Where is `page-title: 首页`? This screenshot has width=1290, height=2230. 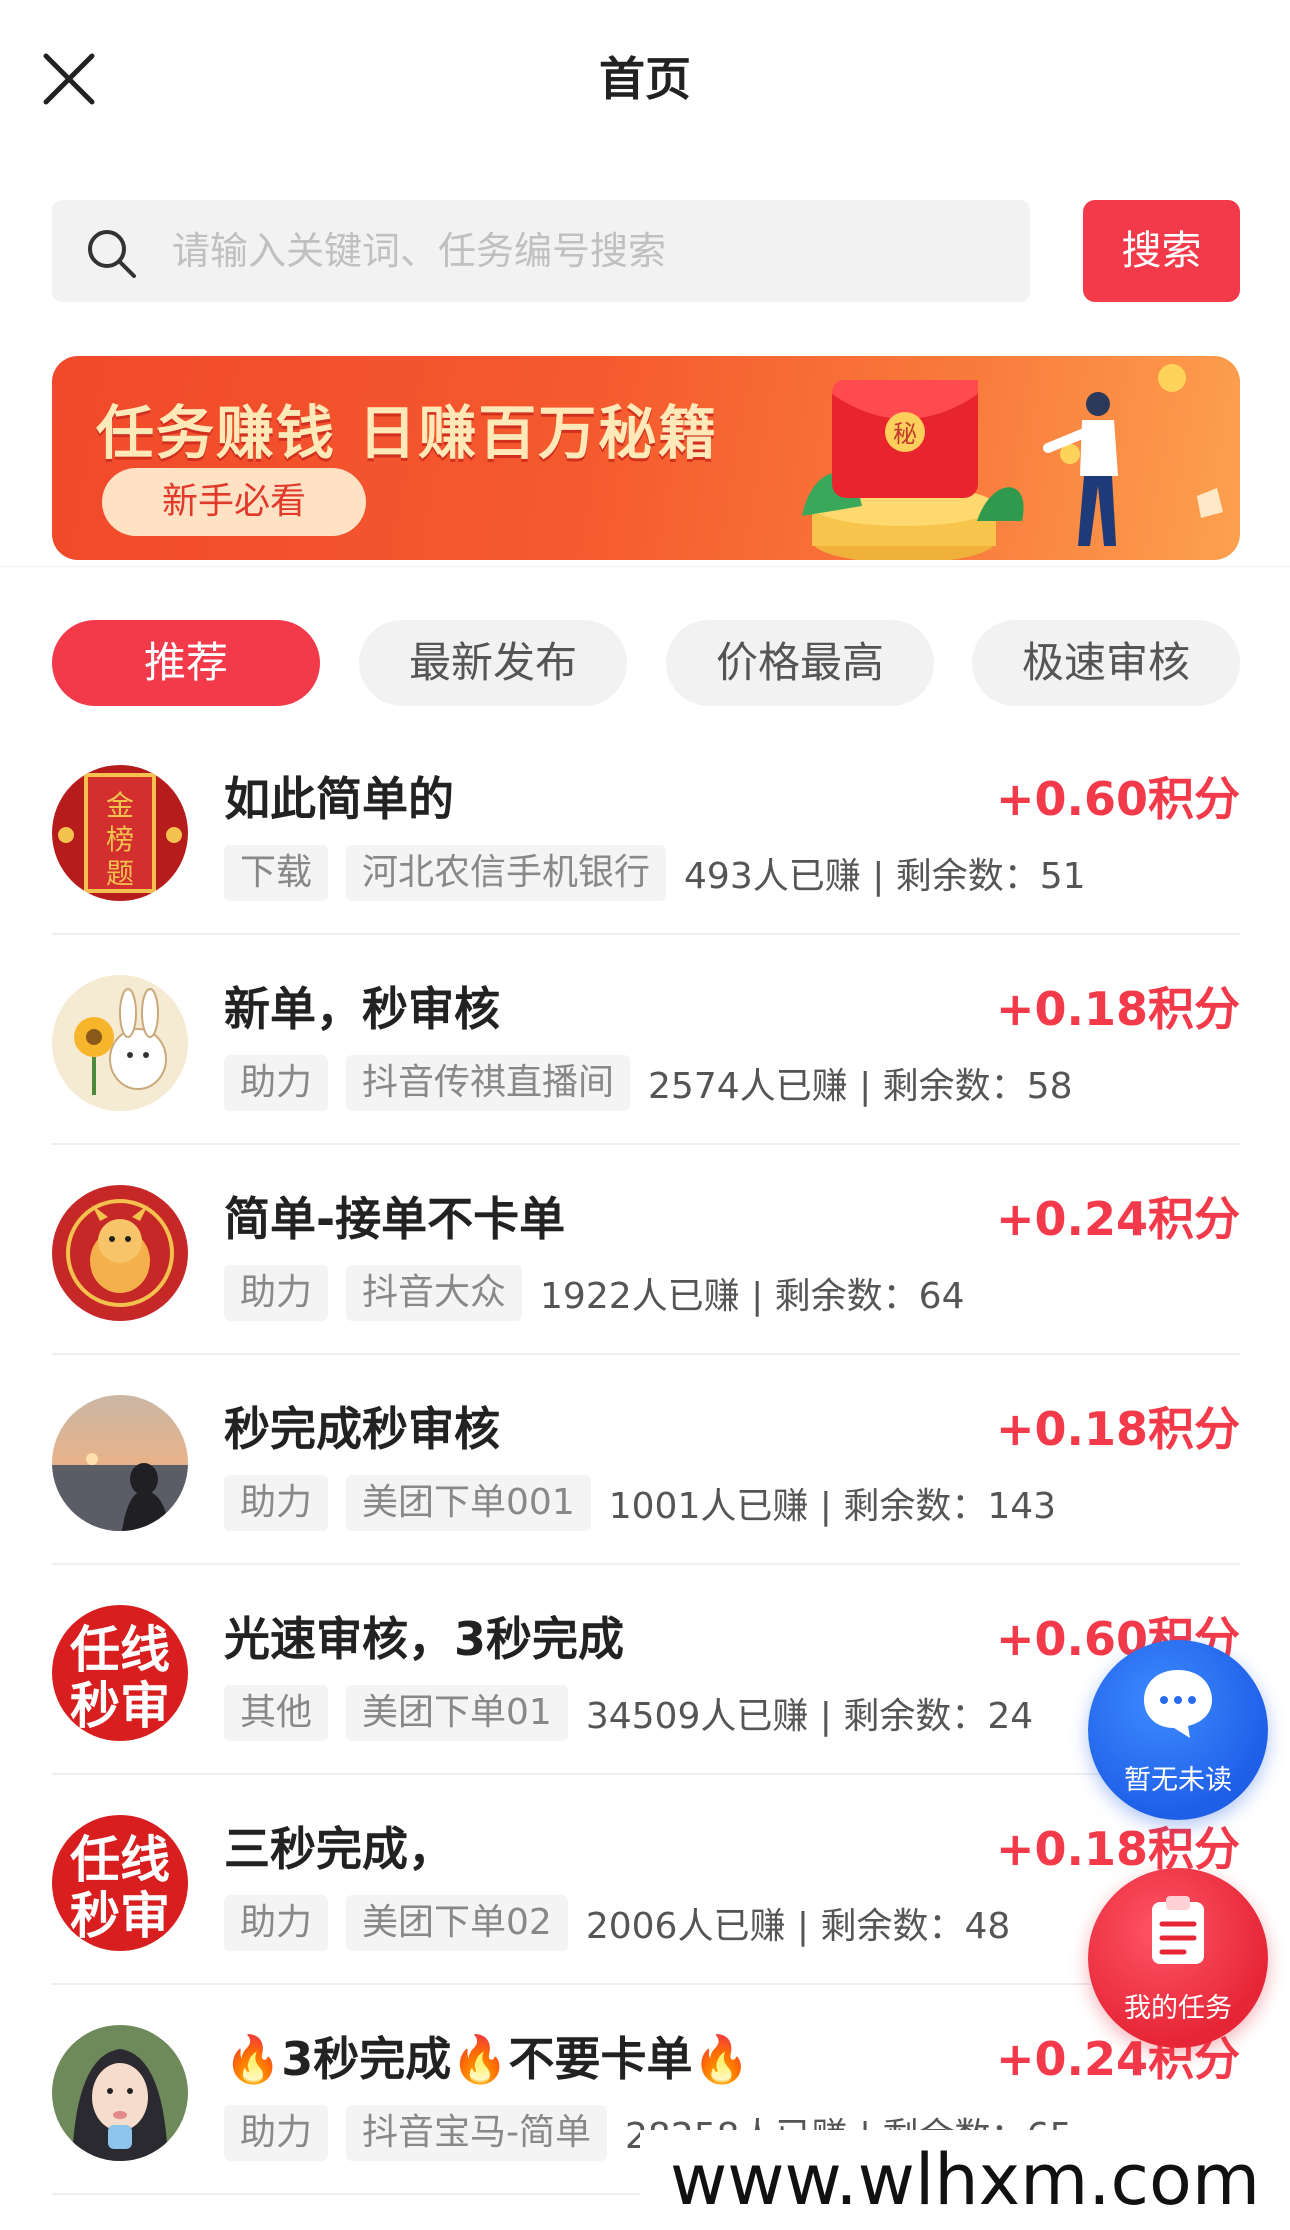
page-title: 首页 is located at coordinates (645, 79).